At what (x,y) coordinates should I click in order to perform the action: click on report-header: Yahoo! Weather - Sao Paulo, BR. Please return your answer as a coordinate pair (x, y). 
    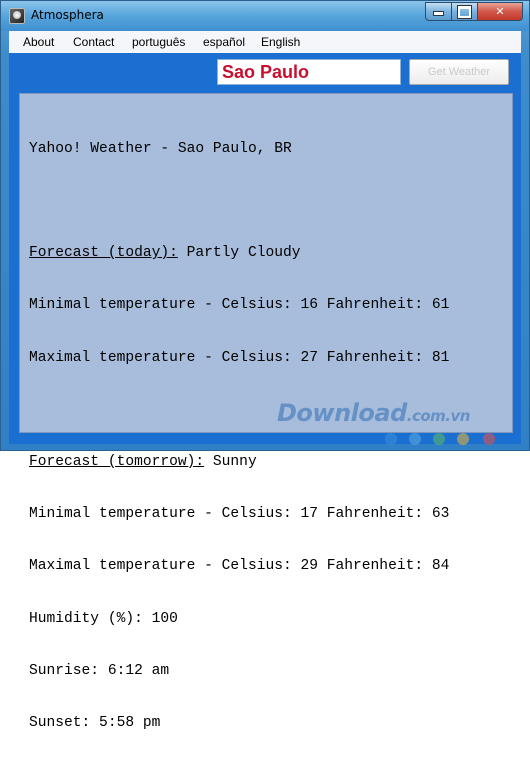
    Looking at the image, I should click on (160, 148).